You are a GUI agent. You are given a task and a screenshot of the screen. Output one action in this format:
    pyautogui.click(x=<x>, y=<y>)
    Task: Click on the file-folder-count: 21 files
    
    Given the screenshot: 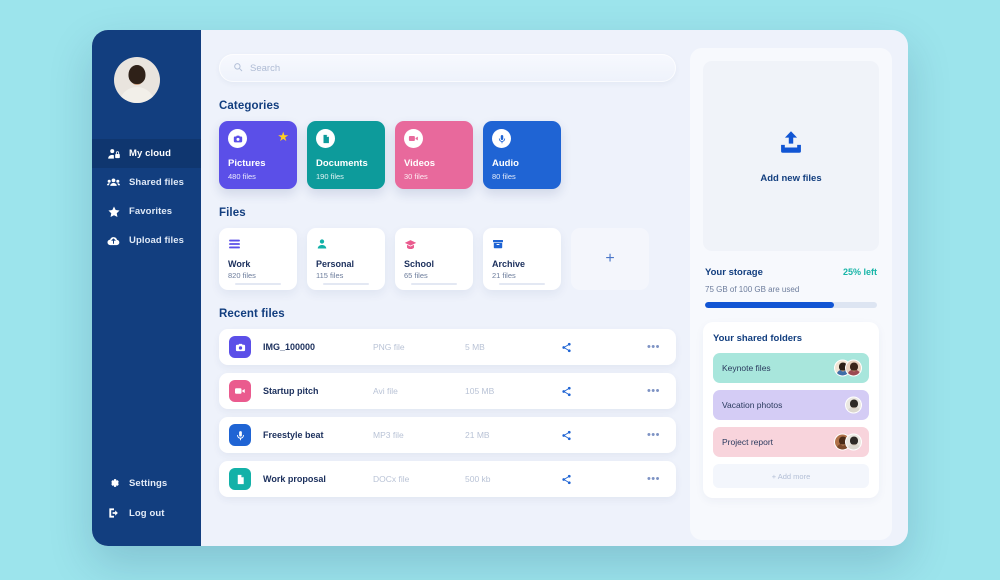 What is the action you would take?
    pyautogui.click(x=504, y=275)
    